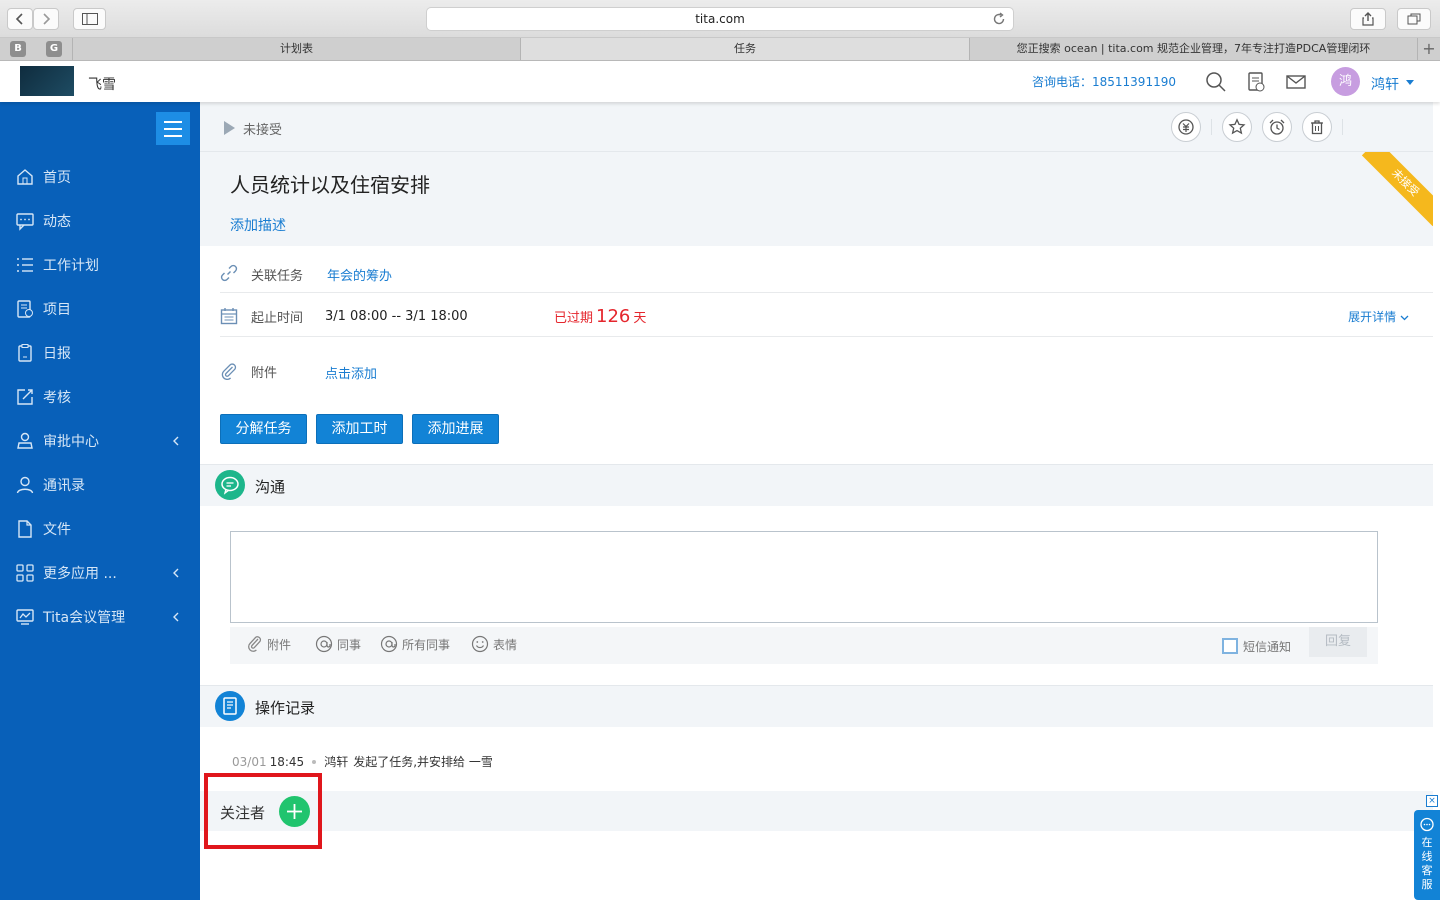 The image size is (1440, 900). I want to click on close-icon: ×, so click(1432, 801).